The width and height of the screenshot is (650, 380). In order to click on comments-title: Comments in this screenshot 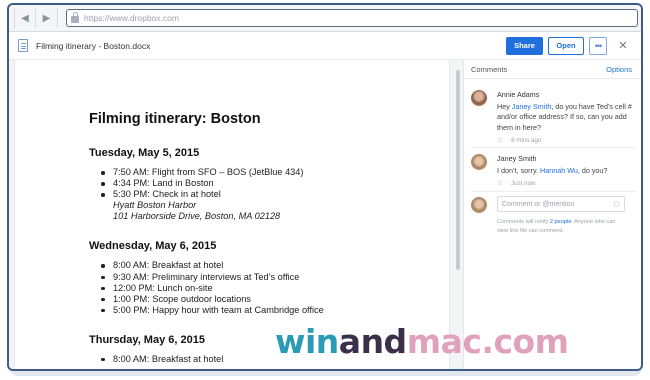, I will do `click(489, 69)`.